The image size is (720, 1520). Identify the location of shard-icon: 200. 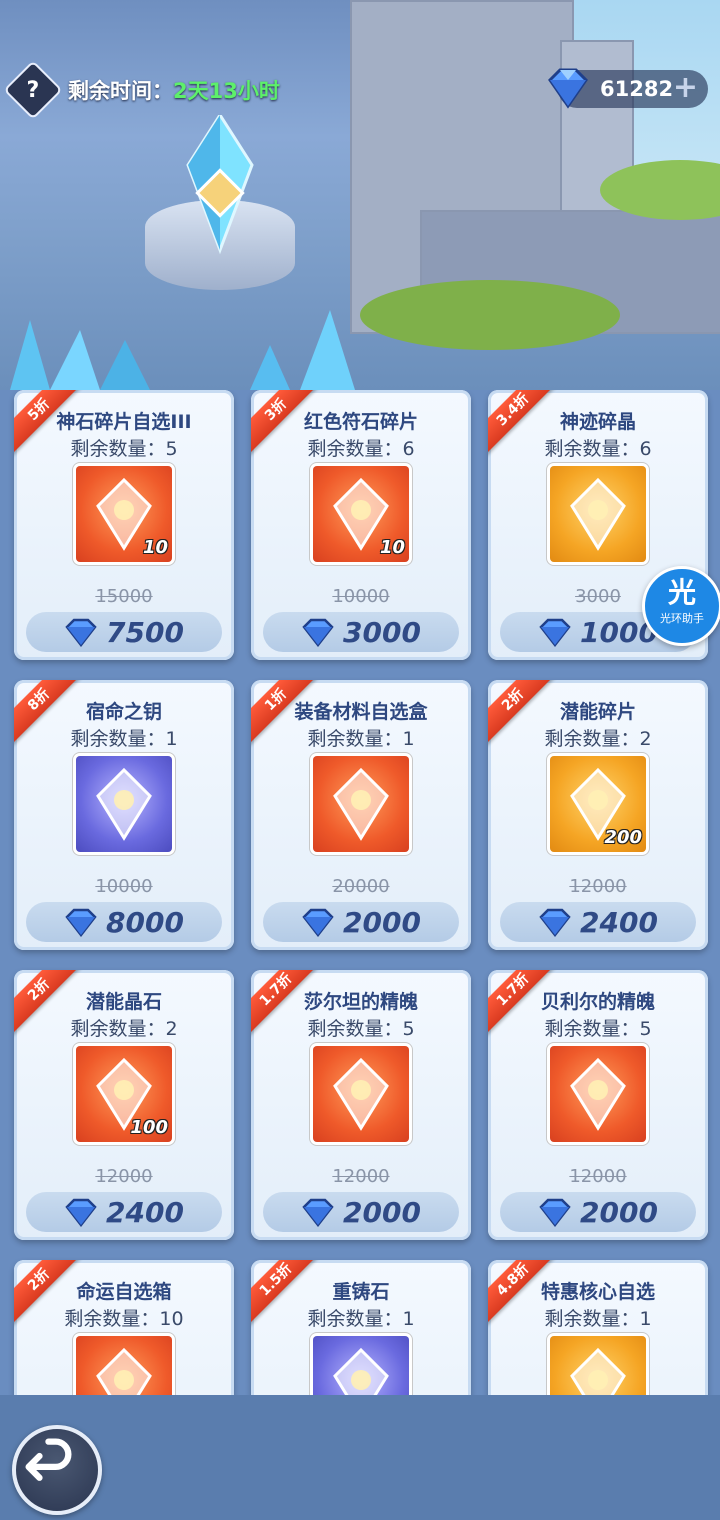
(598, 804).